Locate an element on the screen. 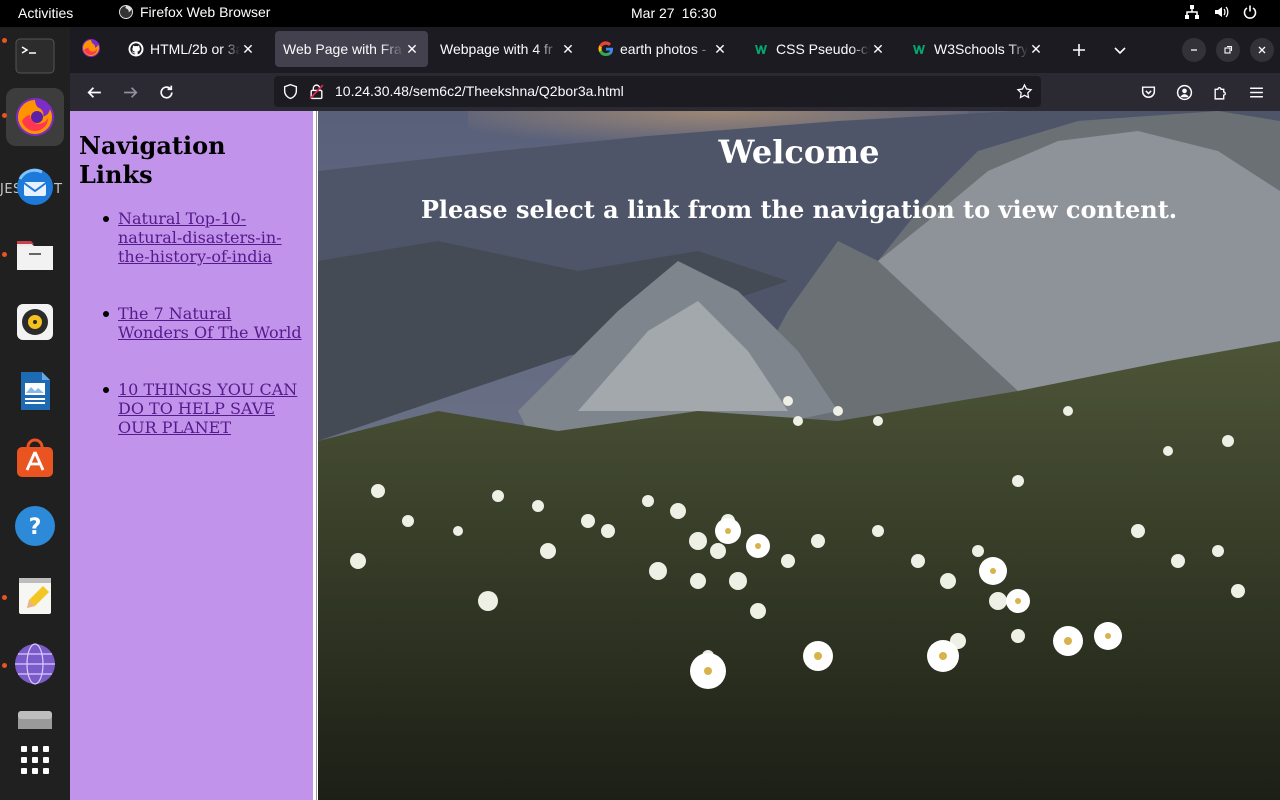 The image size is (1280, 800). restore-icon is located at coordinates (1228, 49).